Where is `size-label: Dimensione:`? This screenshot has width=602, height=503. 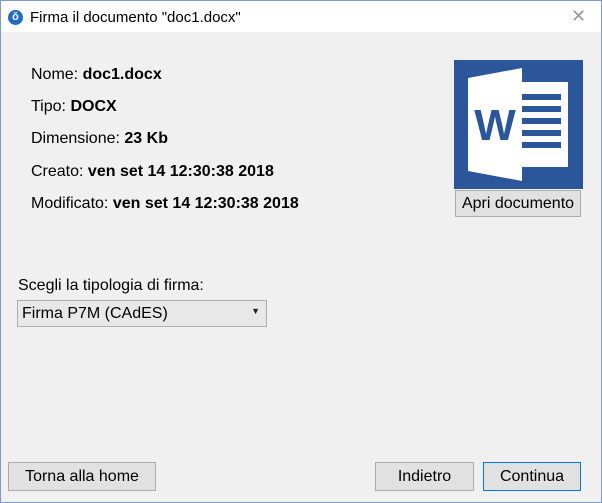
size-label: Dimensione: is located at coordinates (75, 138).